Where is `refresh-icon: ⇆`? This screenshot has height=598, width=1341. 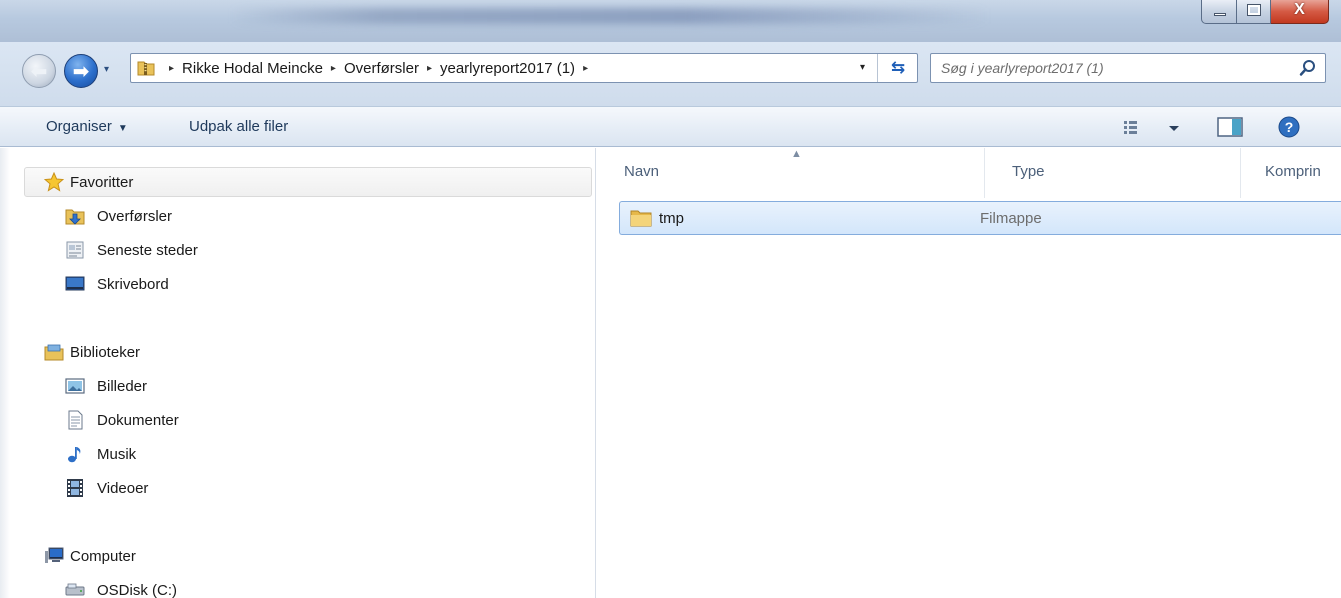 refresh-icon: ⇆ is located at coordinates (898, 67).